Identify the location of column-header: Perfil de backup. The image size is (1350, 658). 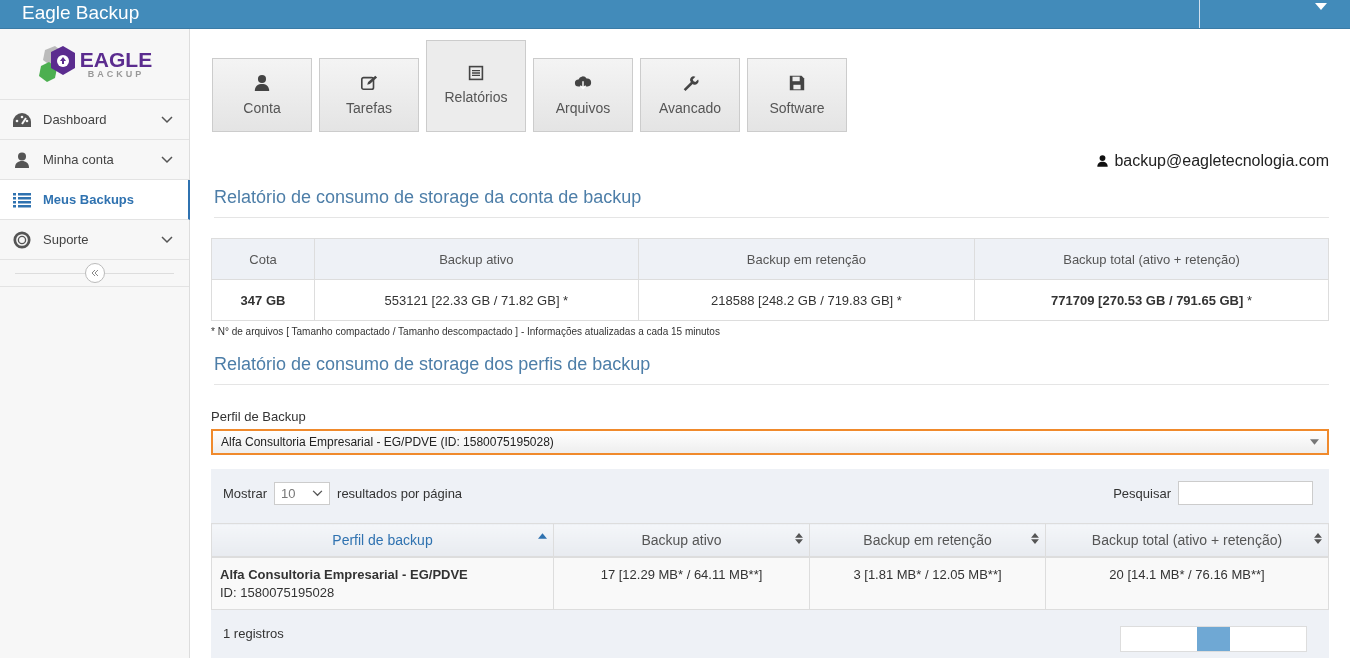
(382, 540).